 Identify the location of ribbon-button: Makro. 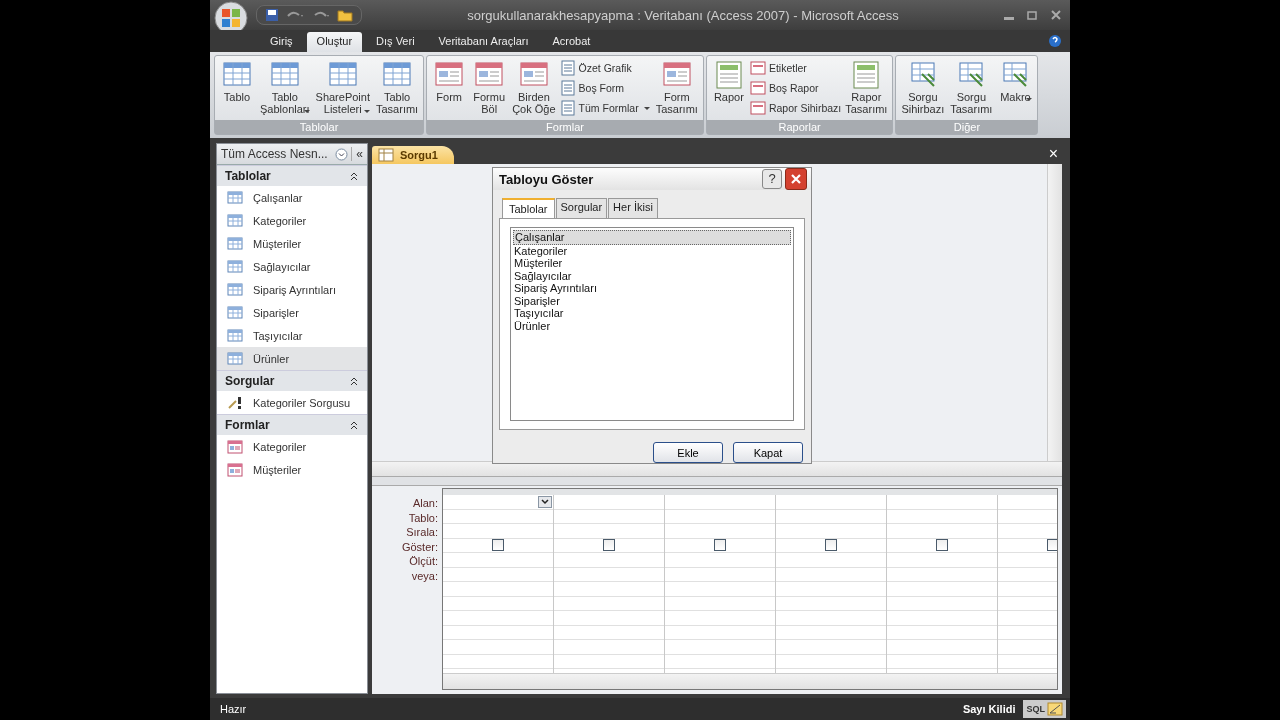
(1015, 81).